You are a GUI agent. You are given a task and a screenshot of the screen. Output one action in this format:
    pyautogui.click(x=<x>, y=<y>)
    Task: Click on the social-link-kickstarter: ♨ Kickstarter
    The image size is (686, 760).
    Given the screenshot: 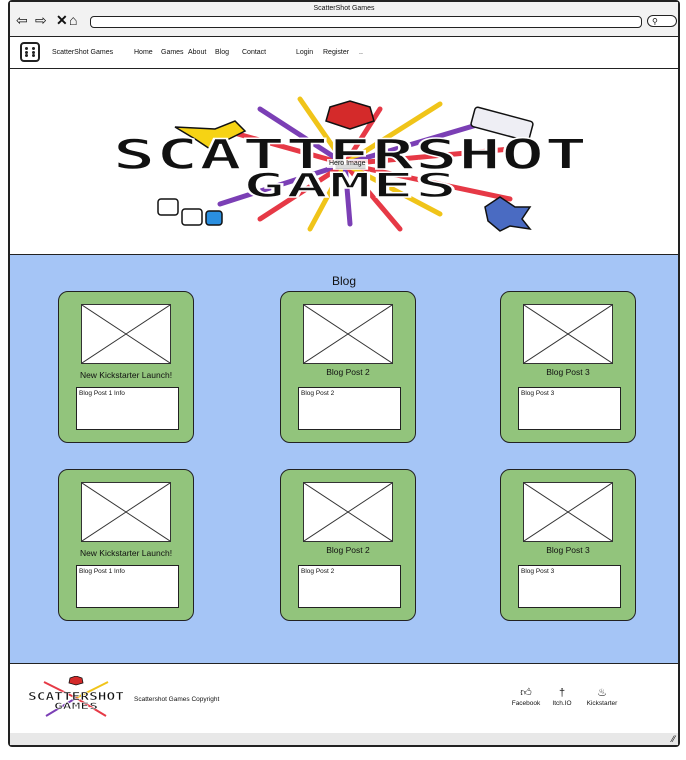 What is the action you would take?
    pyautogui.click(x=602, y=696)
    